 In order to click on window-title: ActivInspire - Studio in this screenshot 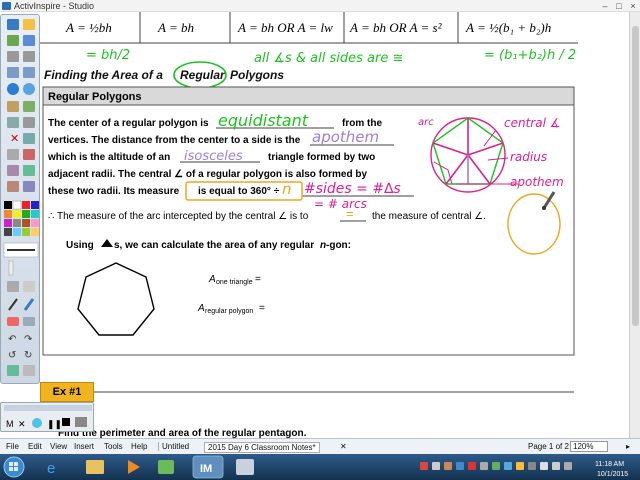, I will do `click(54, 6)`.